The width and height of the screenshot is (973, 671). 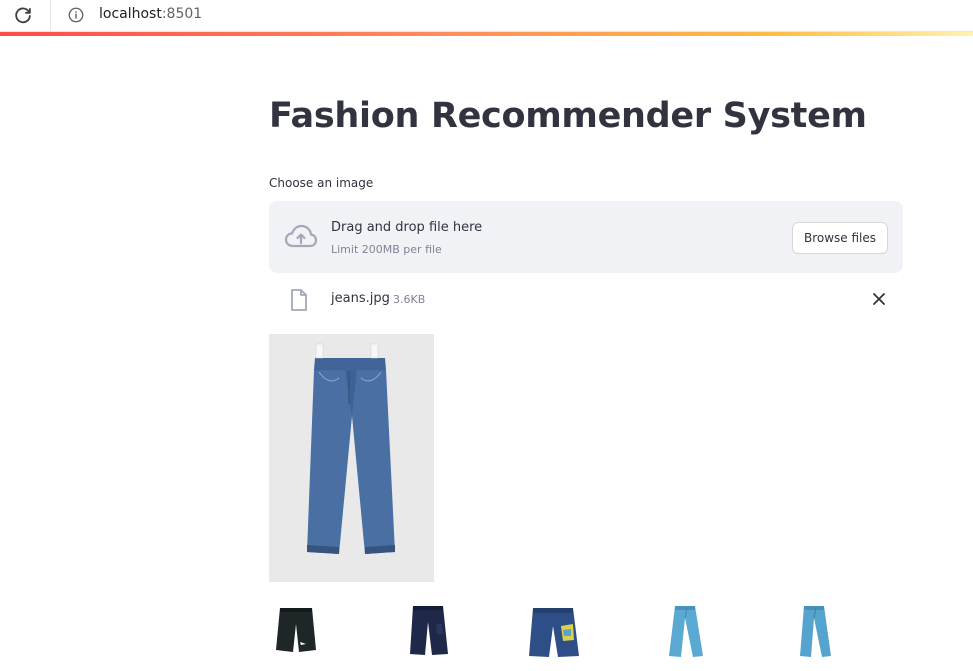 What do you see at coordinates (879, 299) in the screenshot?
I see `close-icon` at bounding box center [879, 299].